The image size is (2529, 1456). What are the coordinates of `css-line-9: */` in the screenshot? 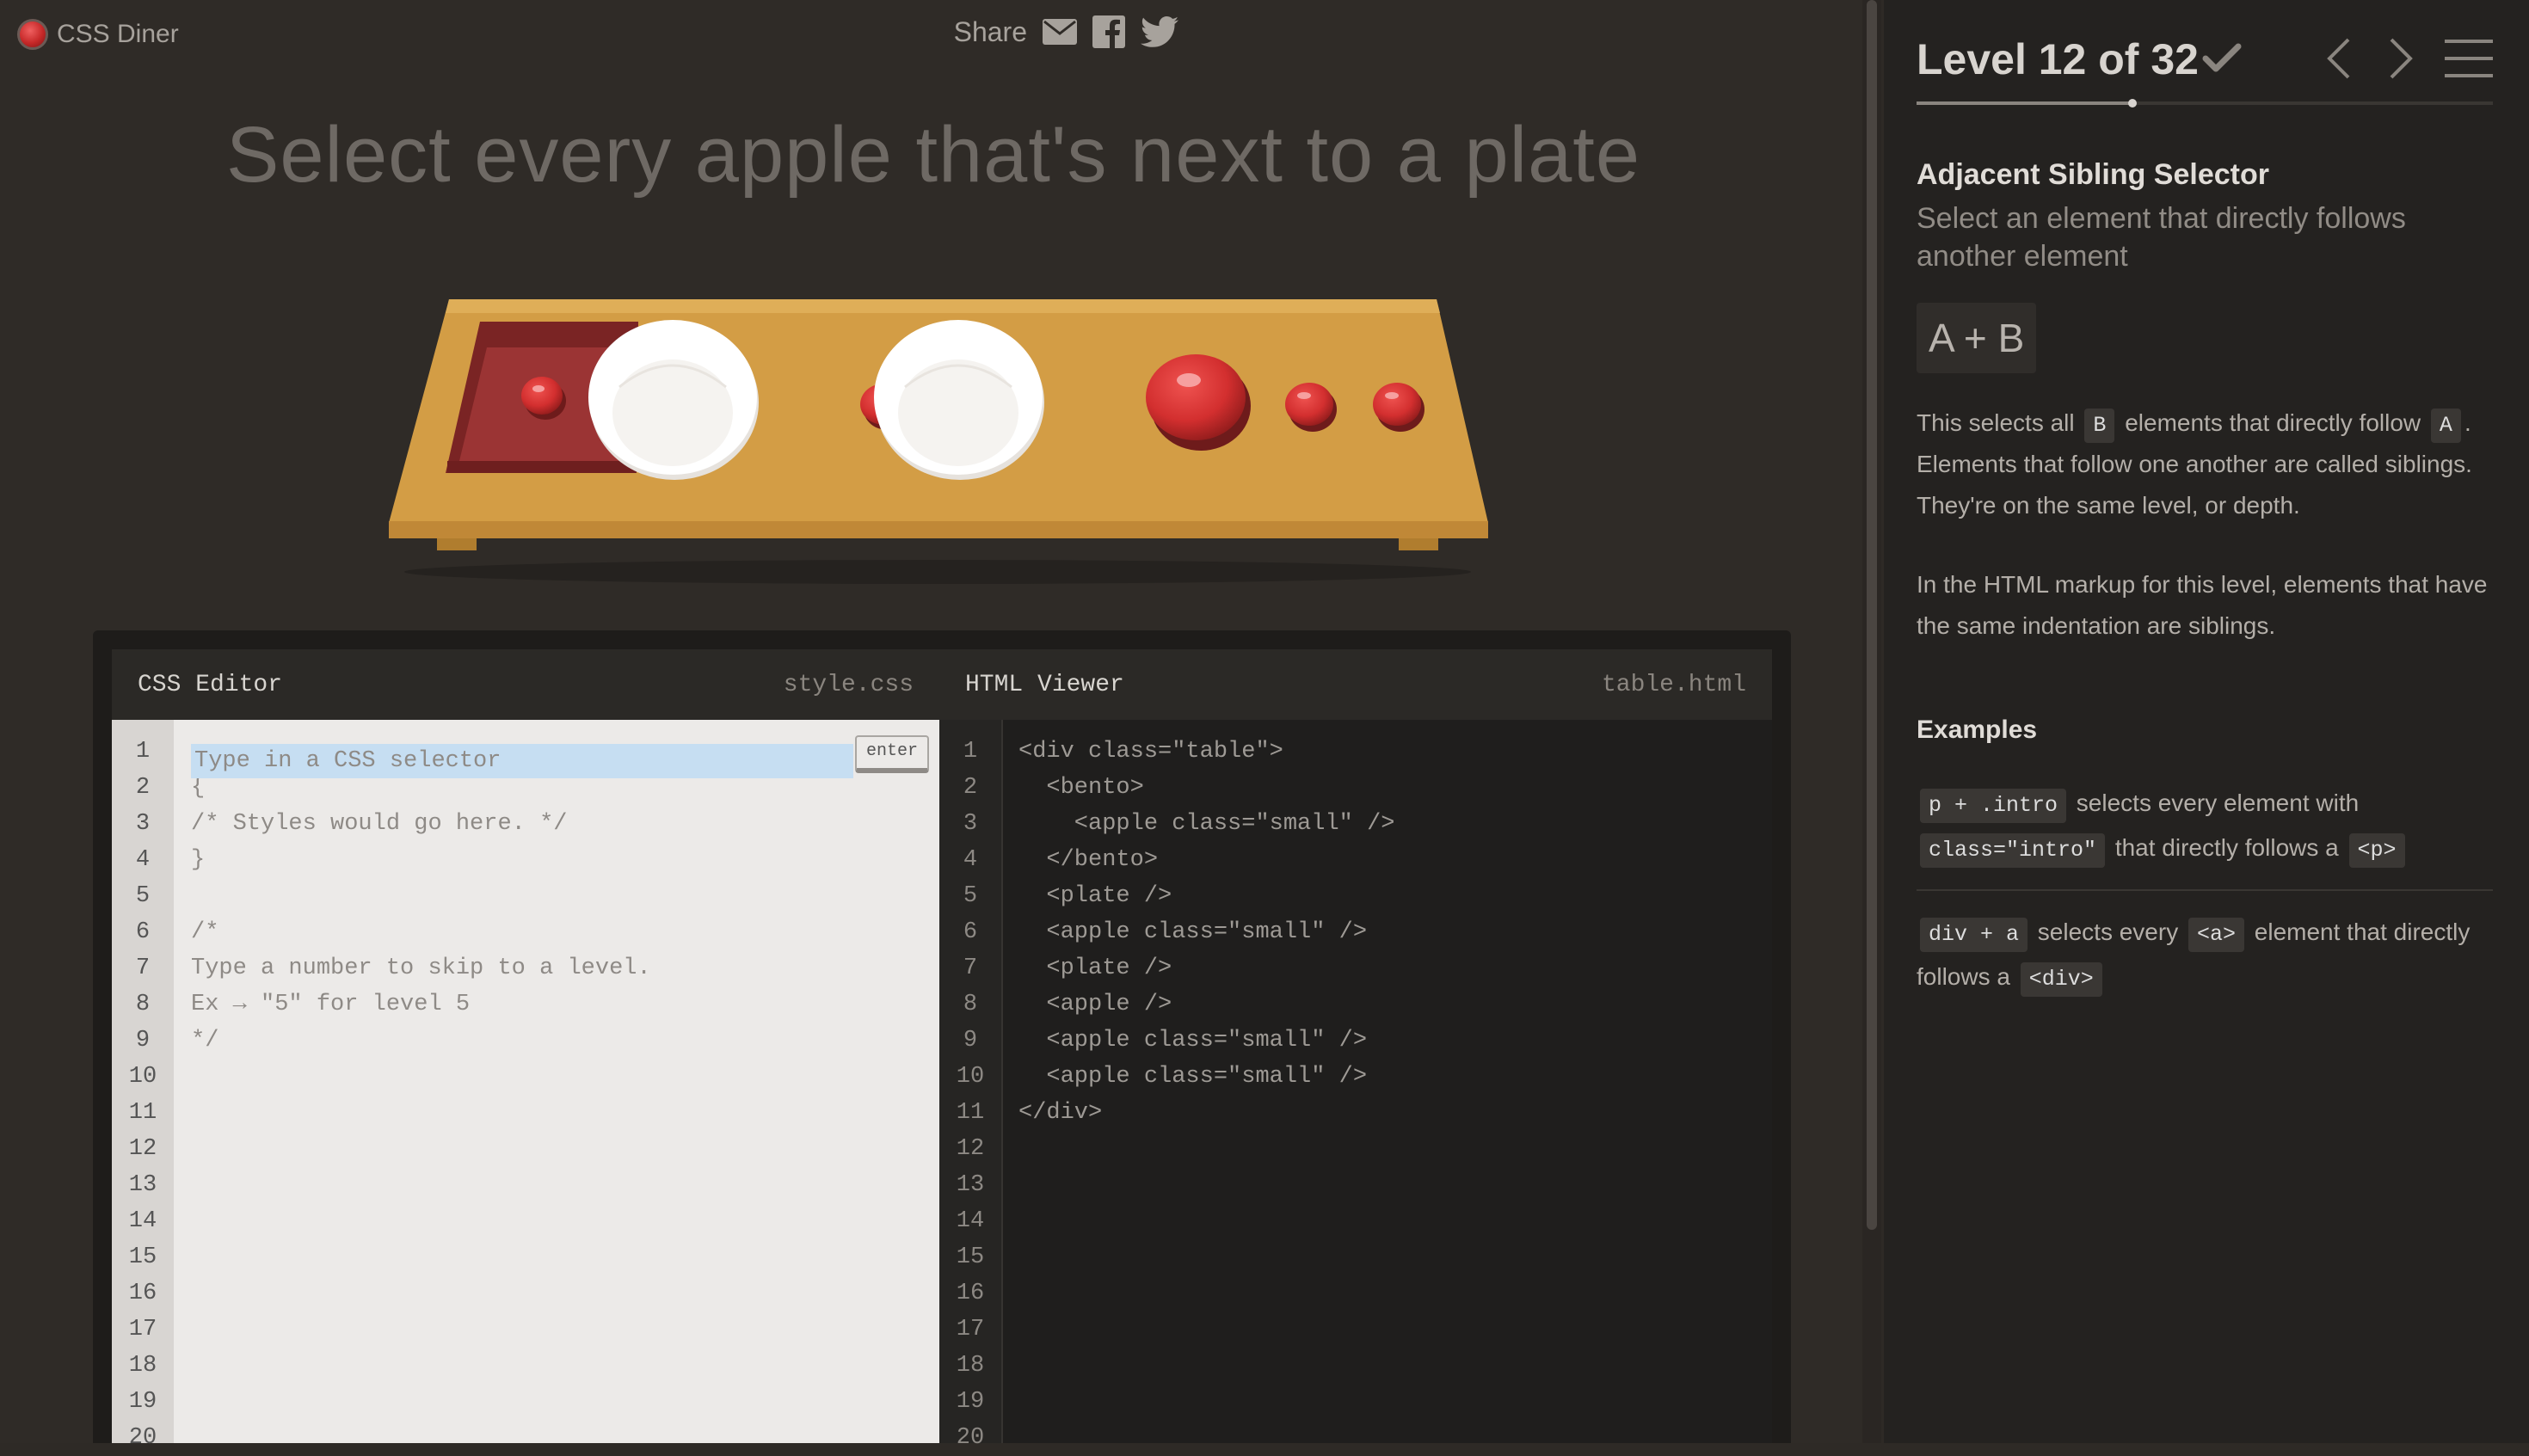 It's located at (205, 1041).